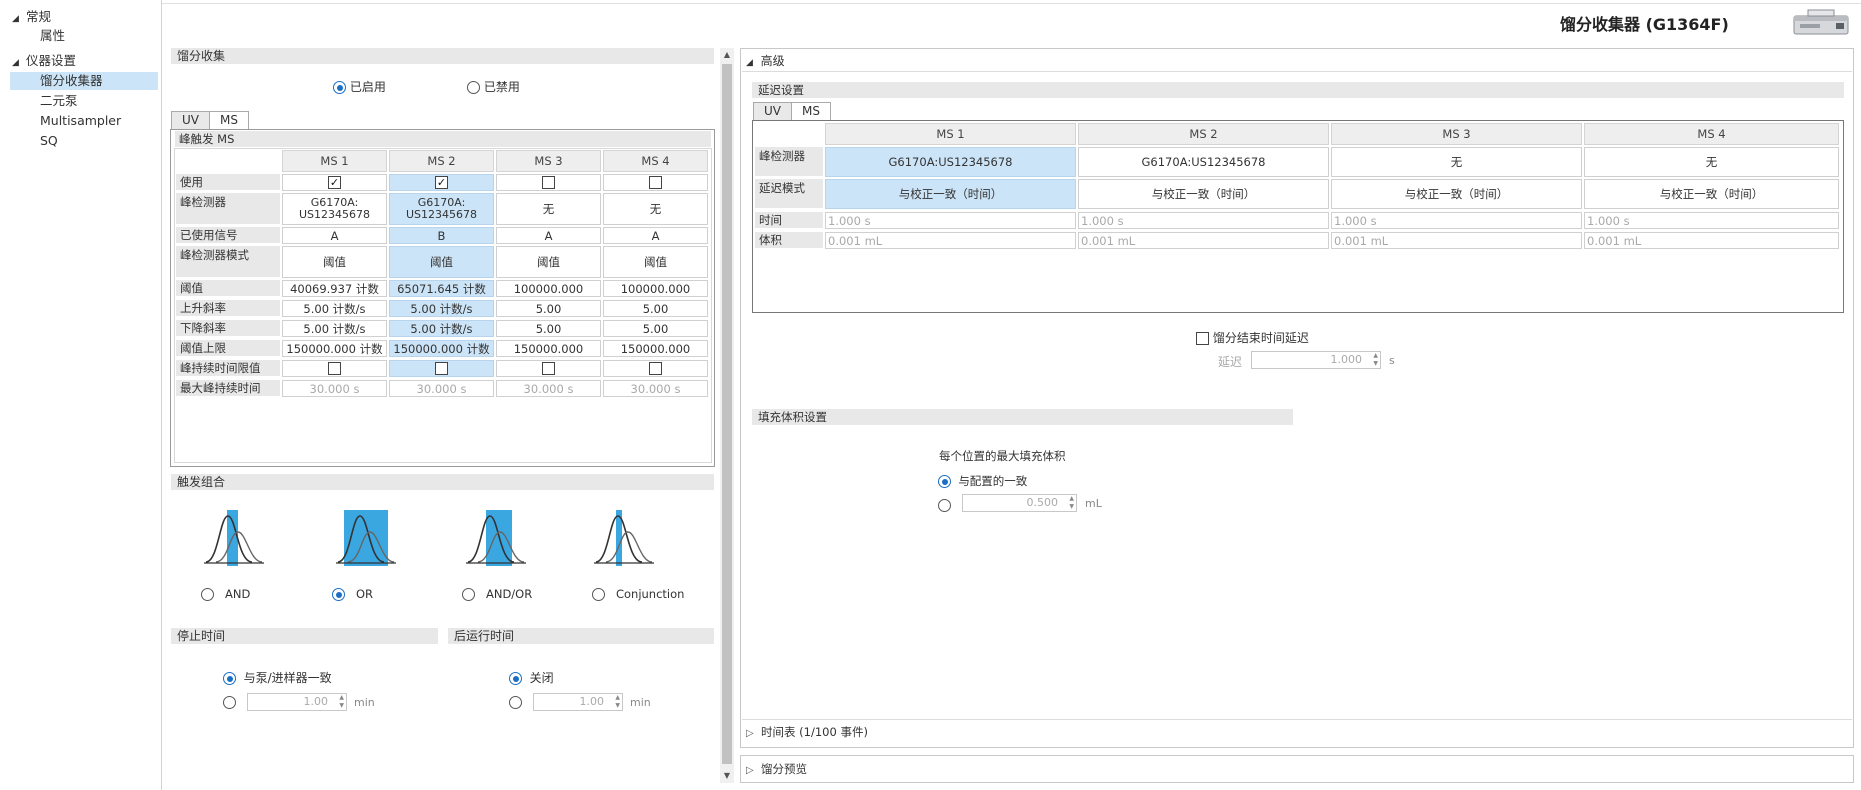 The height and width of the screenshot is (790, 1861). Describe the element at coordinates (352, 594) in the screenshot. I see `combo-or-option: OR` at that location.